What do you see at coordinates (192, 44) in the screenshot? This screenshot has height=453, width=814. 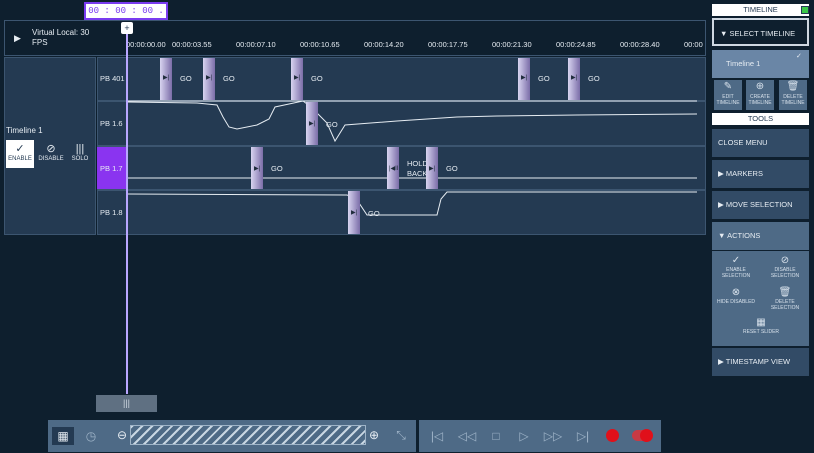 I see `ruler-tick-1: 00:00:03.55` at bounding box center [192, 44].